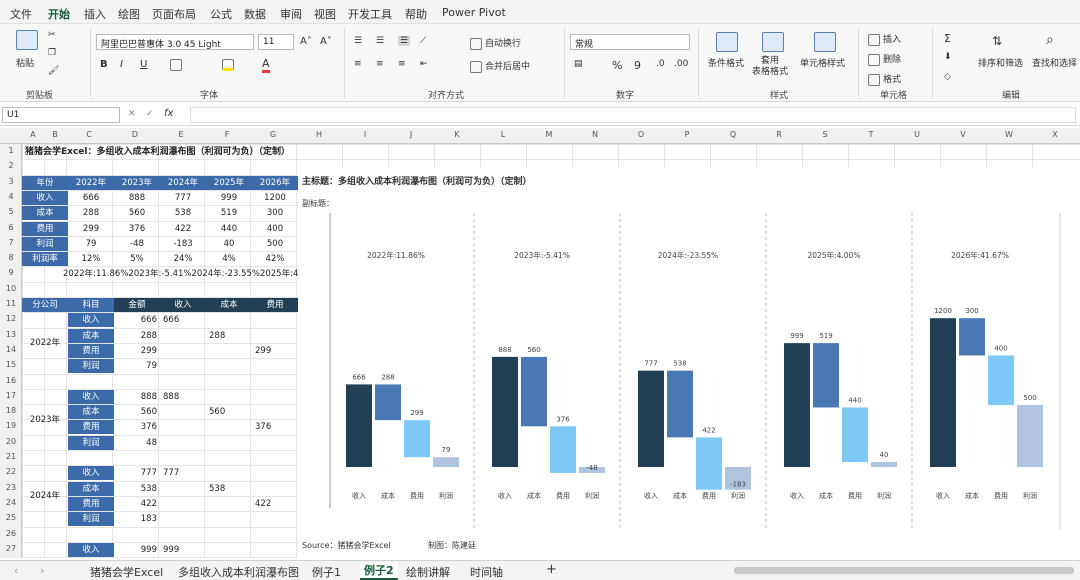 The height and width of the screenshot is (580, 1080). What do you see at coordinates (137, 473) in the screenshot?
I see `table2-cell: 777` at bounding box center [137, 473].